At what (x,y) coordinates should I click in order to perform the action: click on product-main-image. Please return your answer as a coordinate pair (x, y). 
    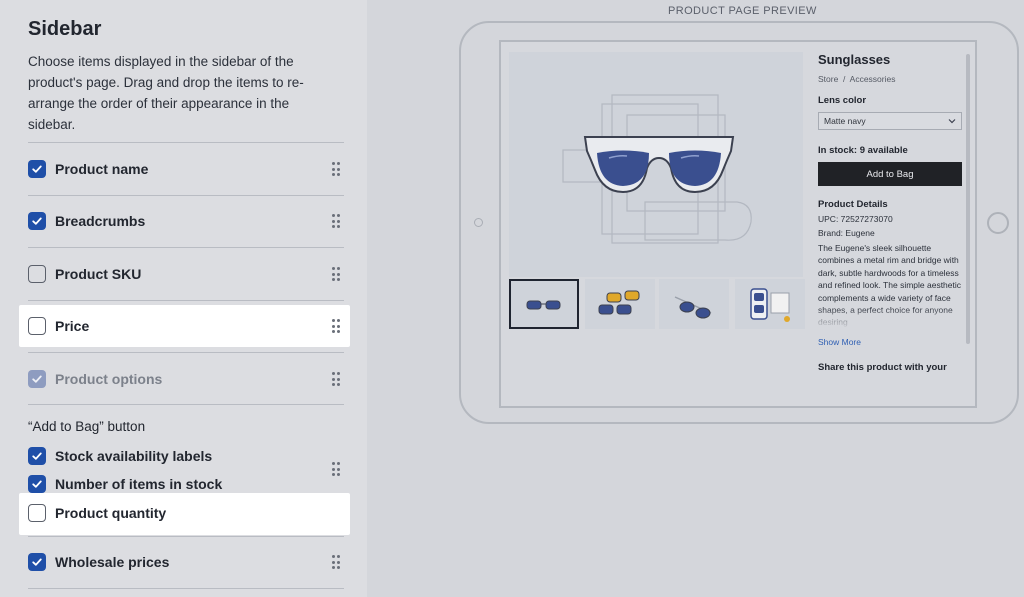
    Looking at the image, I should click on (656, 164).